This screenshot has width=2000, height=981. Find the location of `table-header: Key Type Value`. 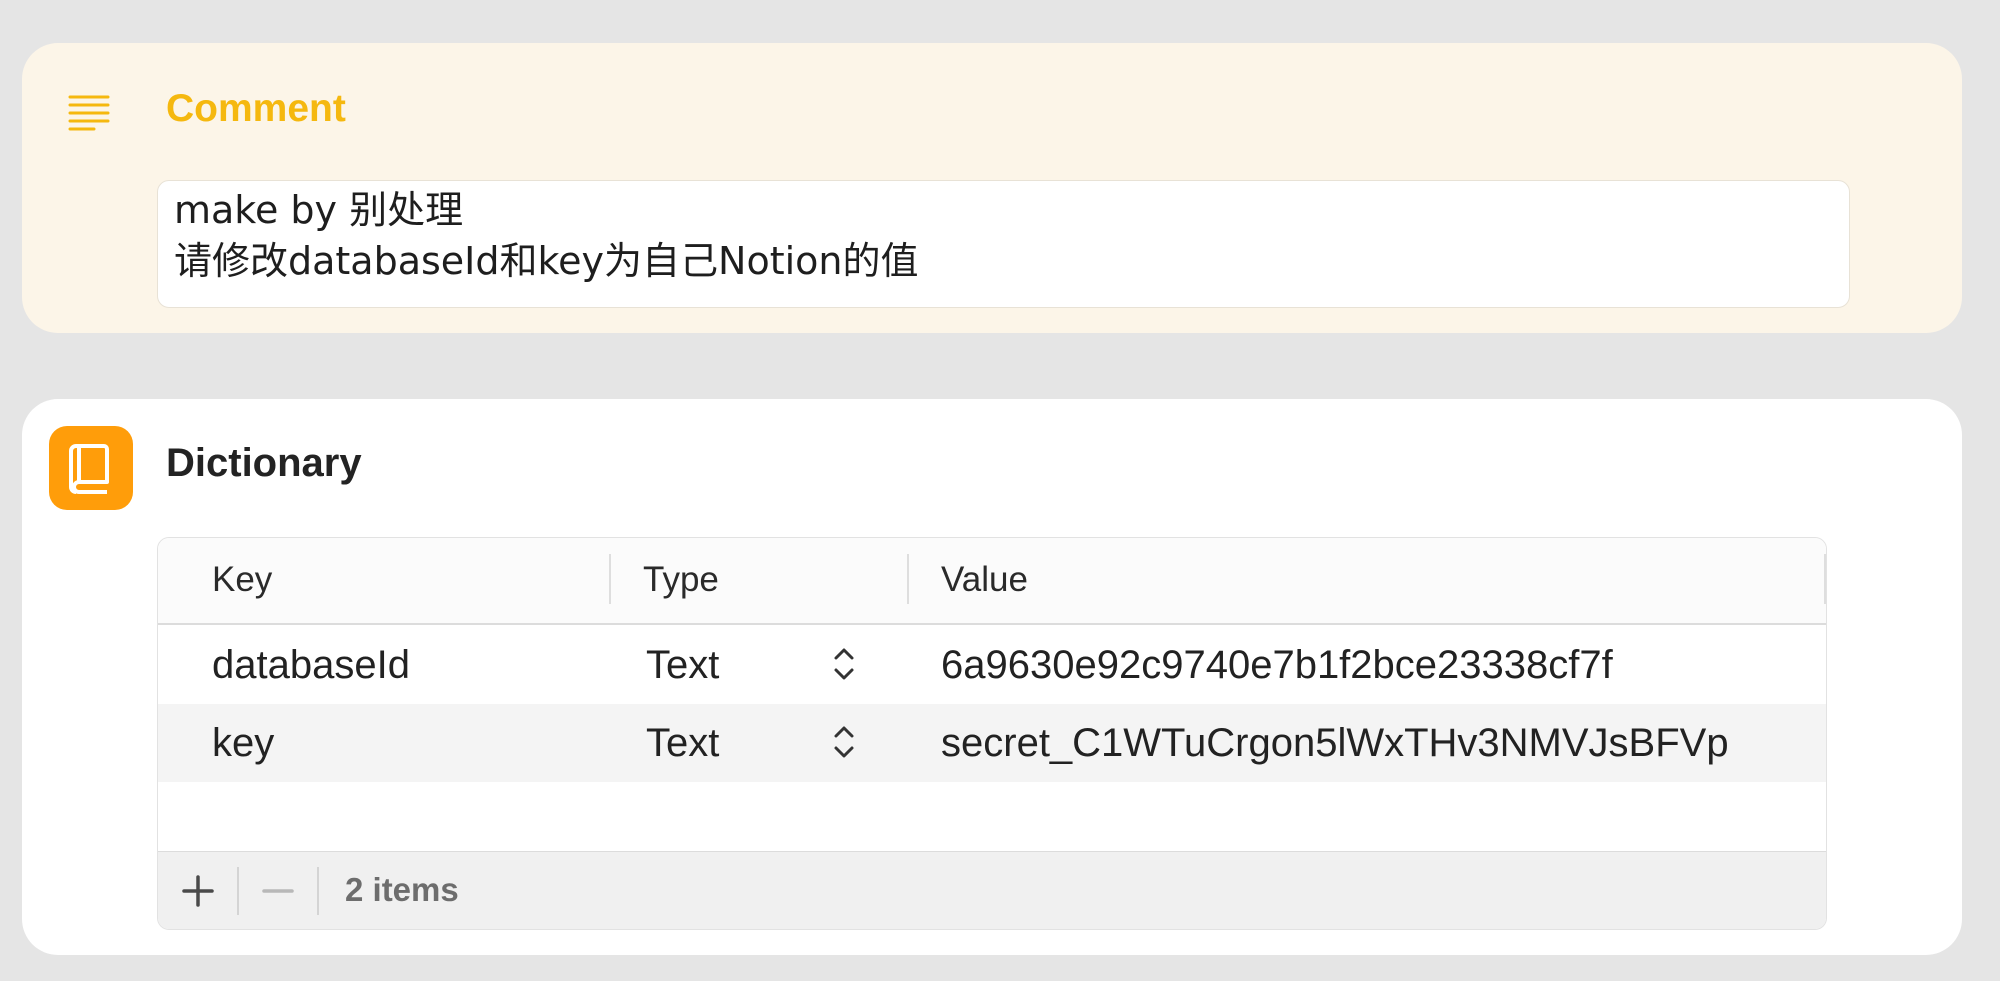

table-header: Key Type Value is located at coordinates (992, 581).